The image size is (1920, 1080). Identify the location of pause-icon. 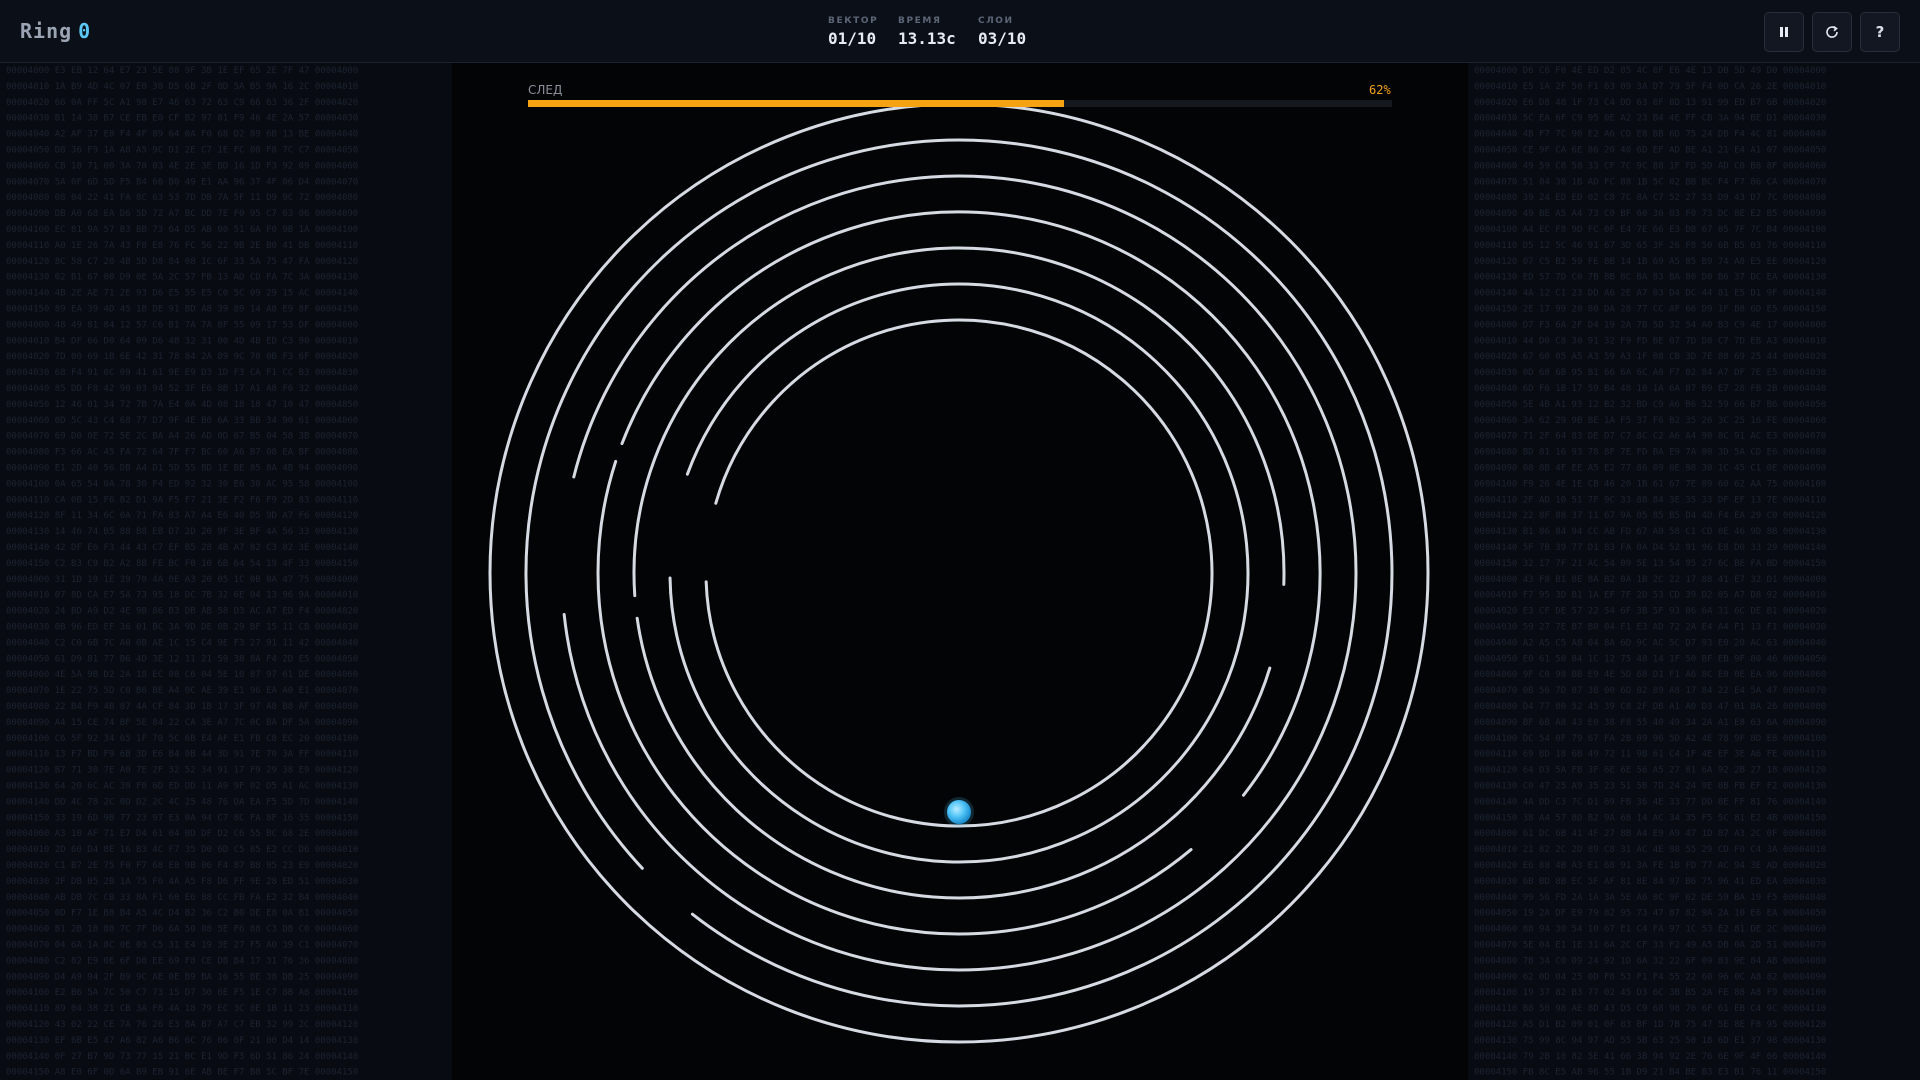
(1784, 32).